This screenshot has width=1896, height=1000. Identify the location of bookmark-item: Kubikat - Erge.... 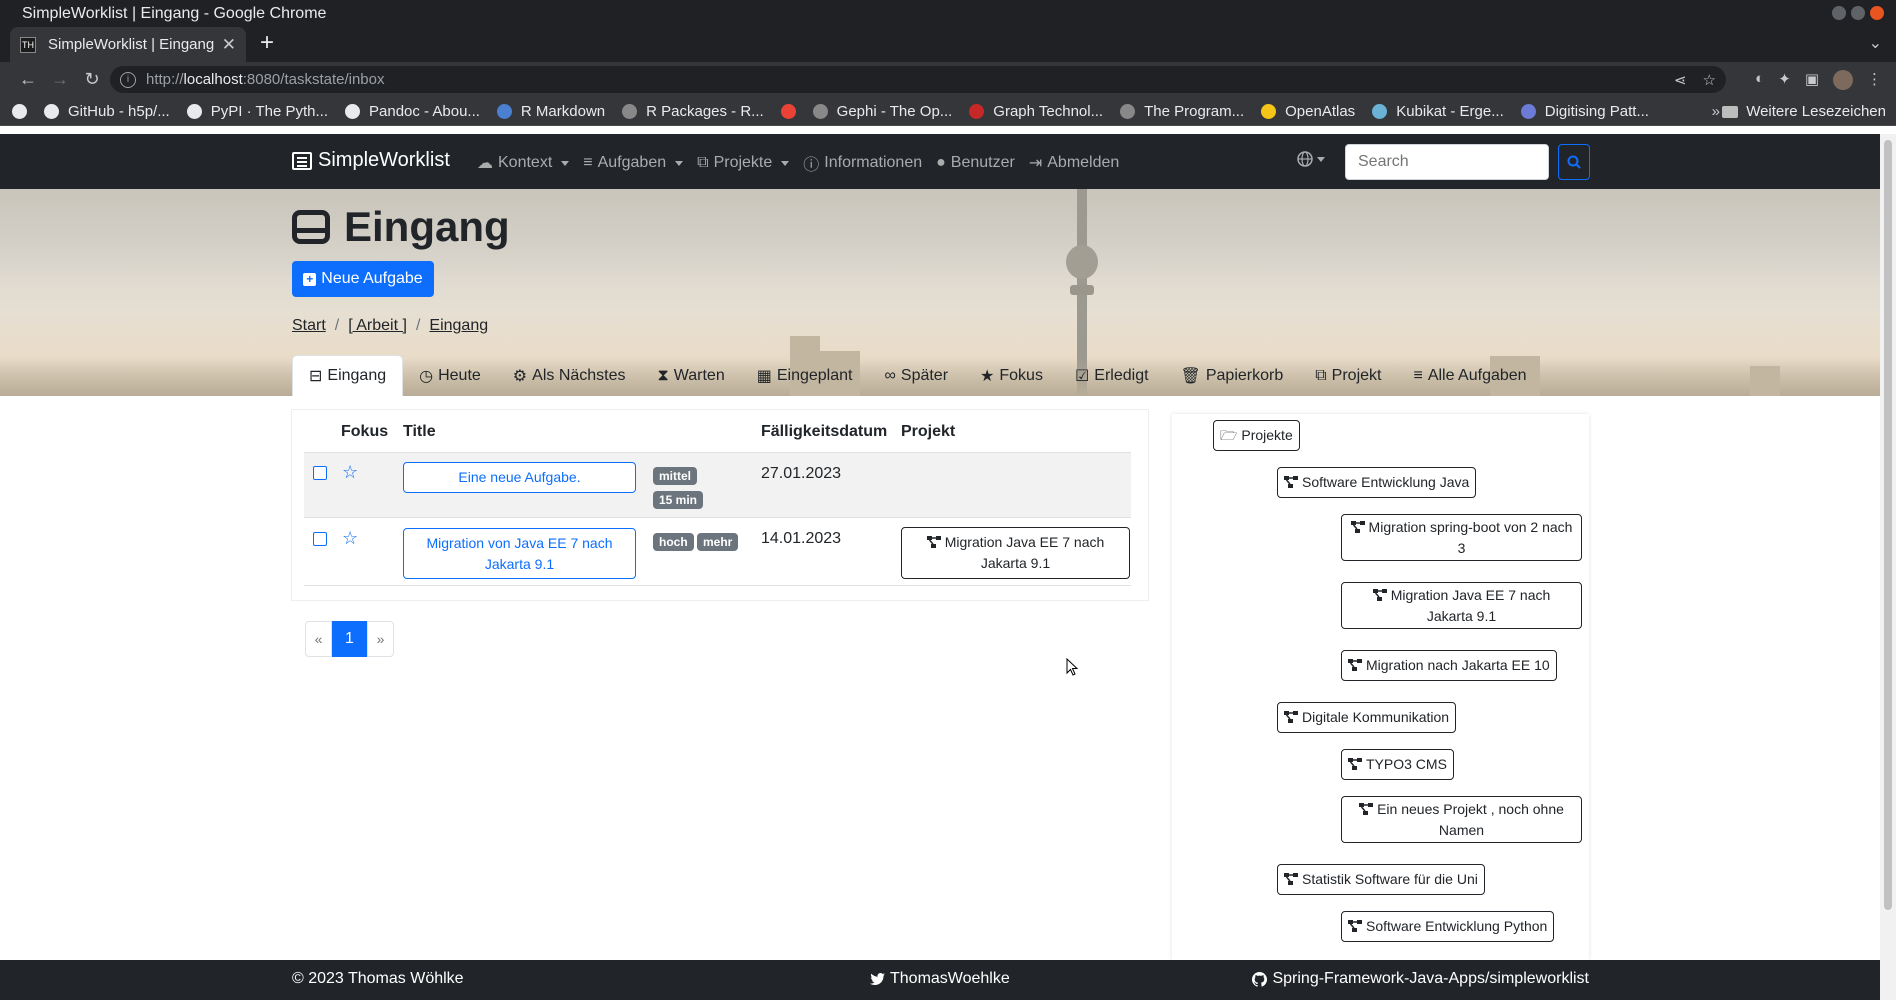
(1438, 111).